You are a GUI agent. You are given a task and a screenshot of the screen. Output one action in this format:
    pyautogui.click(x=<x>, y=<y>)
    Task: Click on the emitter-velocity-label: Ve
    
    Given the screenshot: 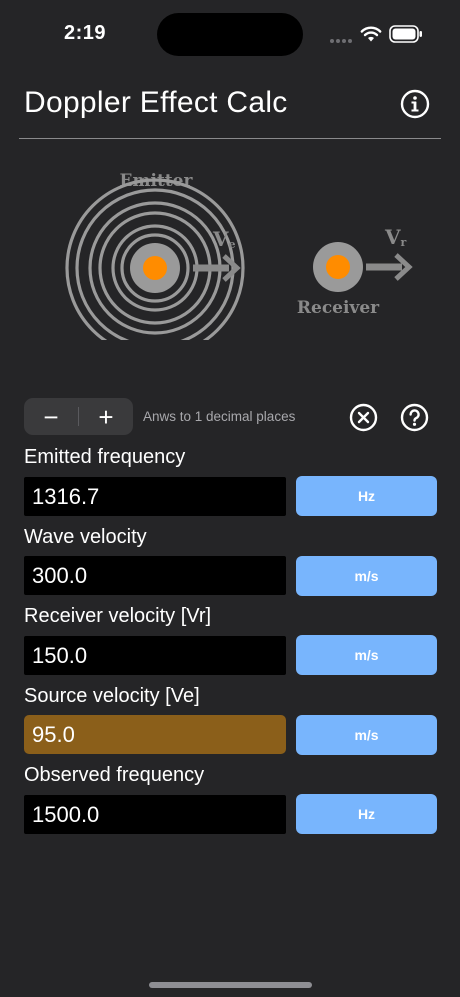 What is the action you would take?
    pyautogui.click(x=224, y=239)
    